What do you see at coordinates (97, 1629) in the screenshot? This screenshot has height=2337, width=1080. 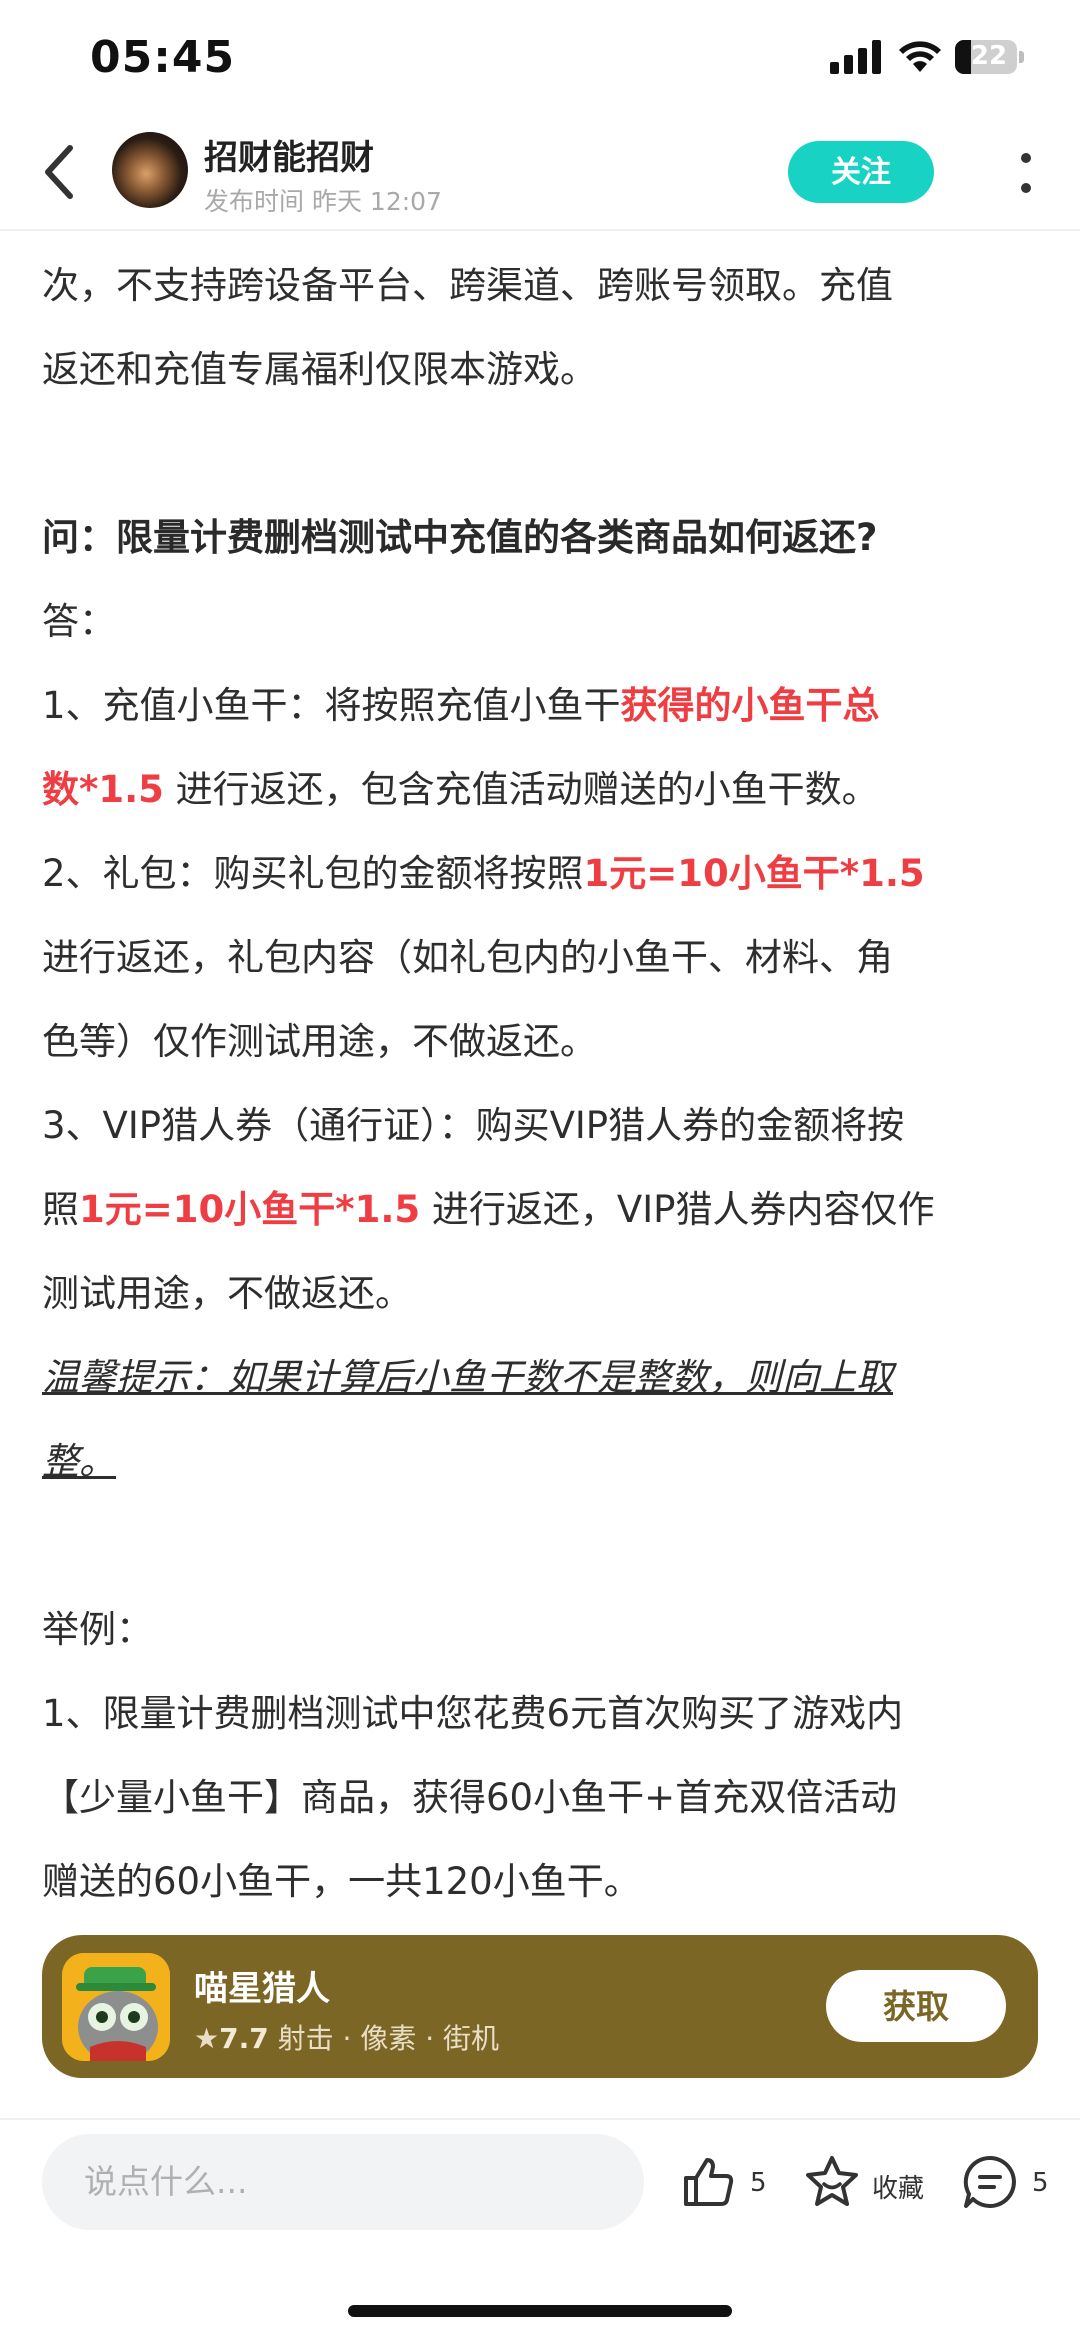 I see `example-title: 举例：` at bounding box center [97, 1629].